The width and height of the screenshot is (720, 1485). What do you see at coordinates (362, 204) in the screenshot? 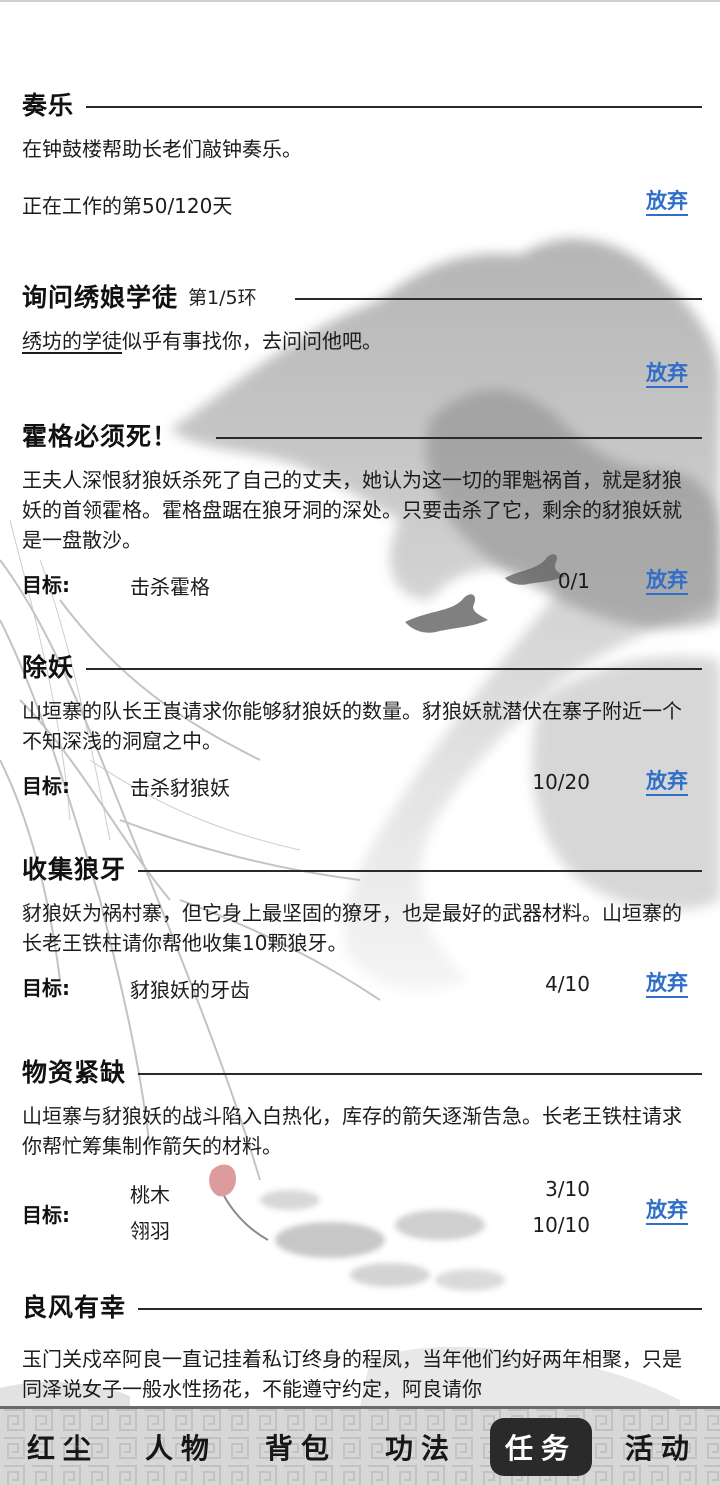
I see `quest-progress-row: 正在工作的第50/120天 放弃` at bounding box center [362, 204].